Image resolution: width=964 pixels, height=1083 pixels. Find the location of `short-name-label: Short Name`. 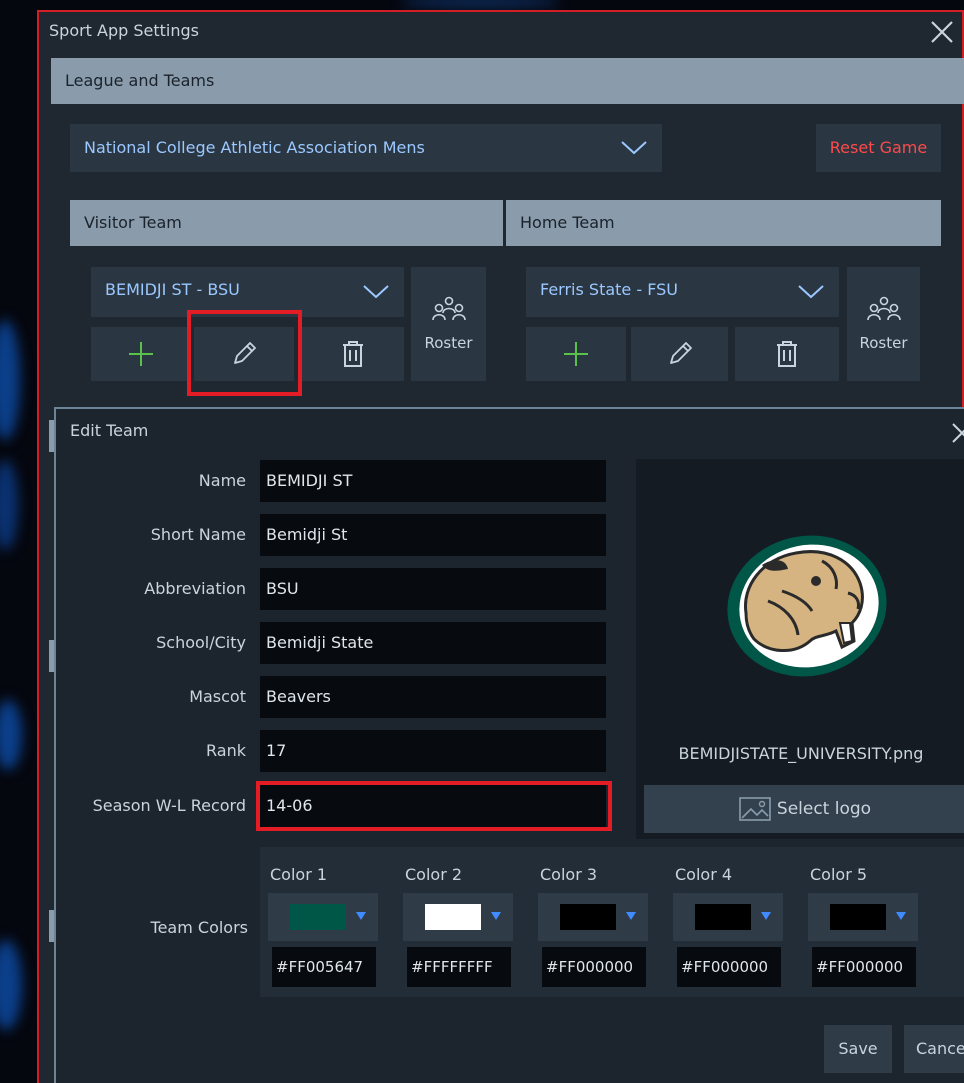

short-name-label: Short Name is located at coordinates (198, 534).